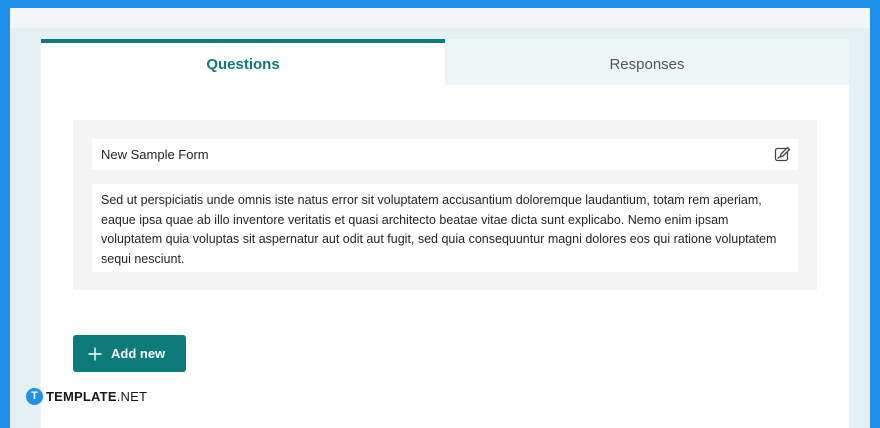 This screenshot has height=428, width=880. I want to click on tab-questions-label: Questions, so click(243, 64).